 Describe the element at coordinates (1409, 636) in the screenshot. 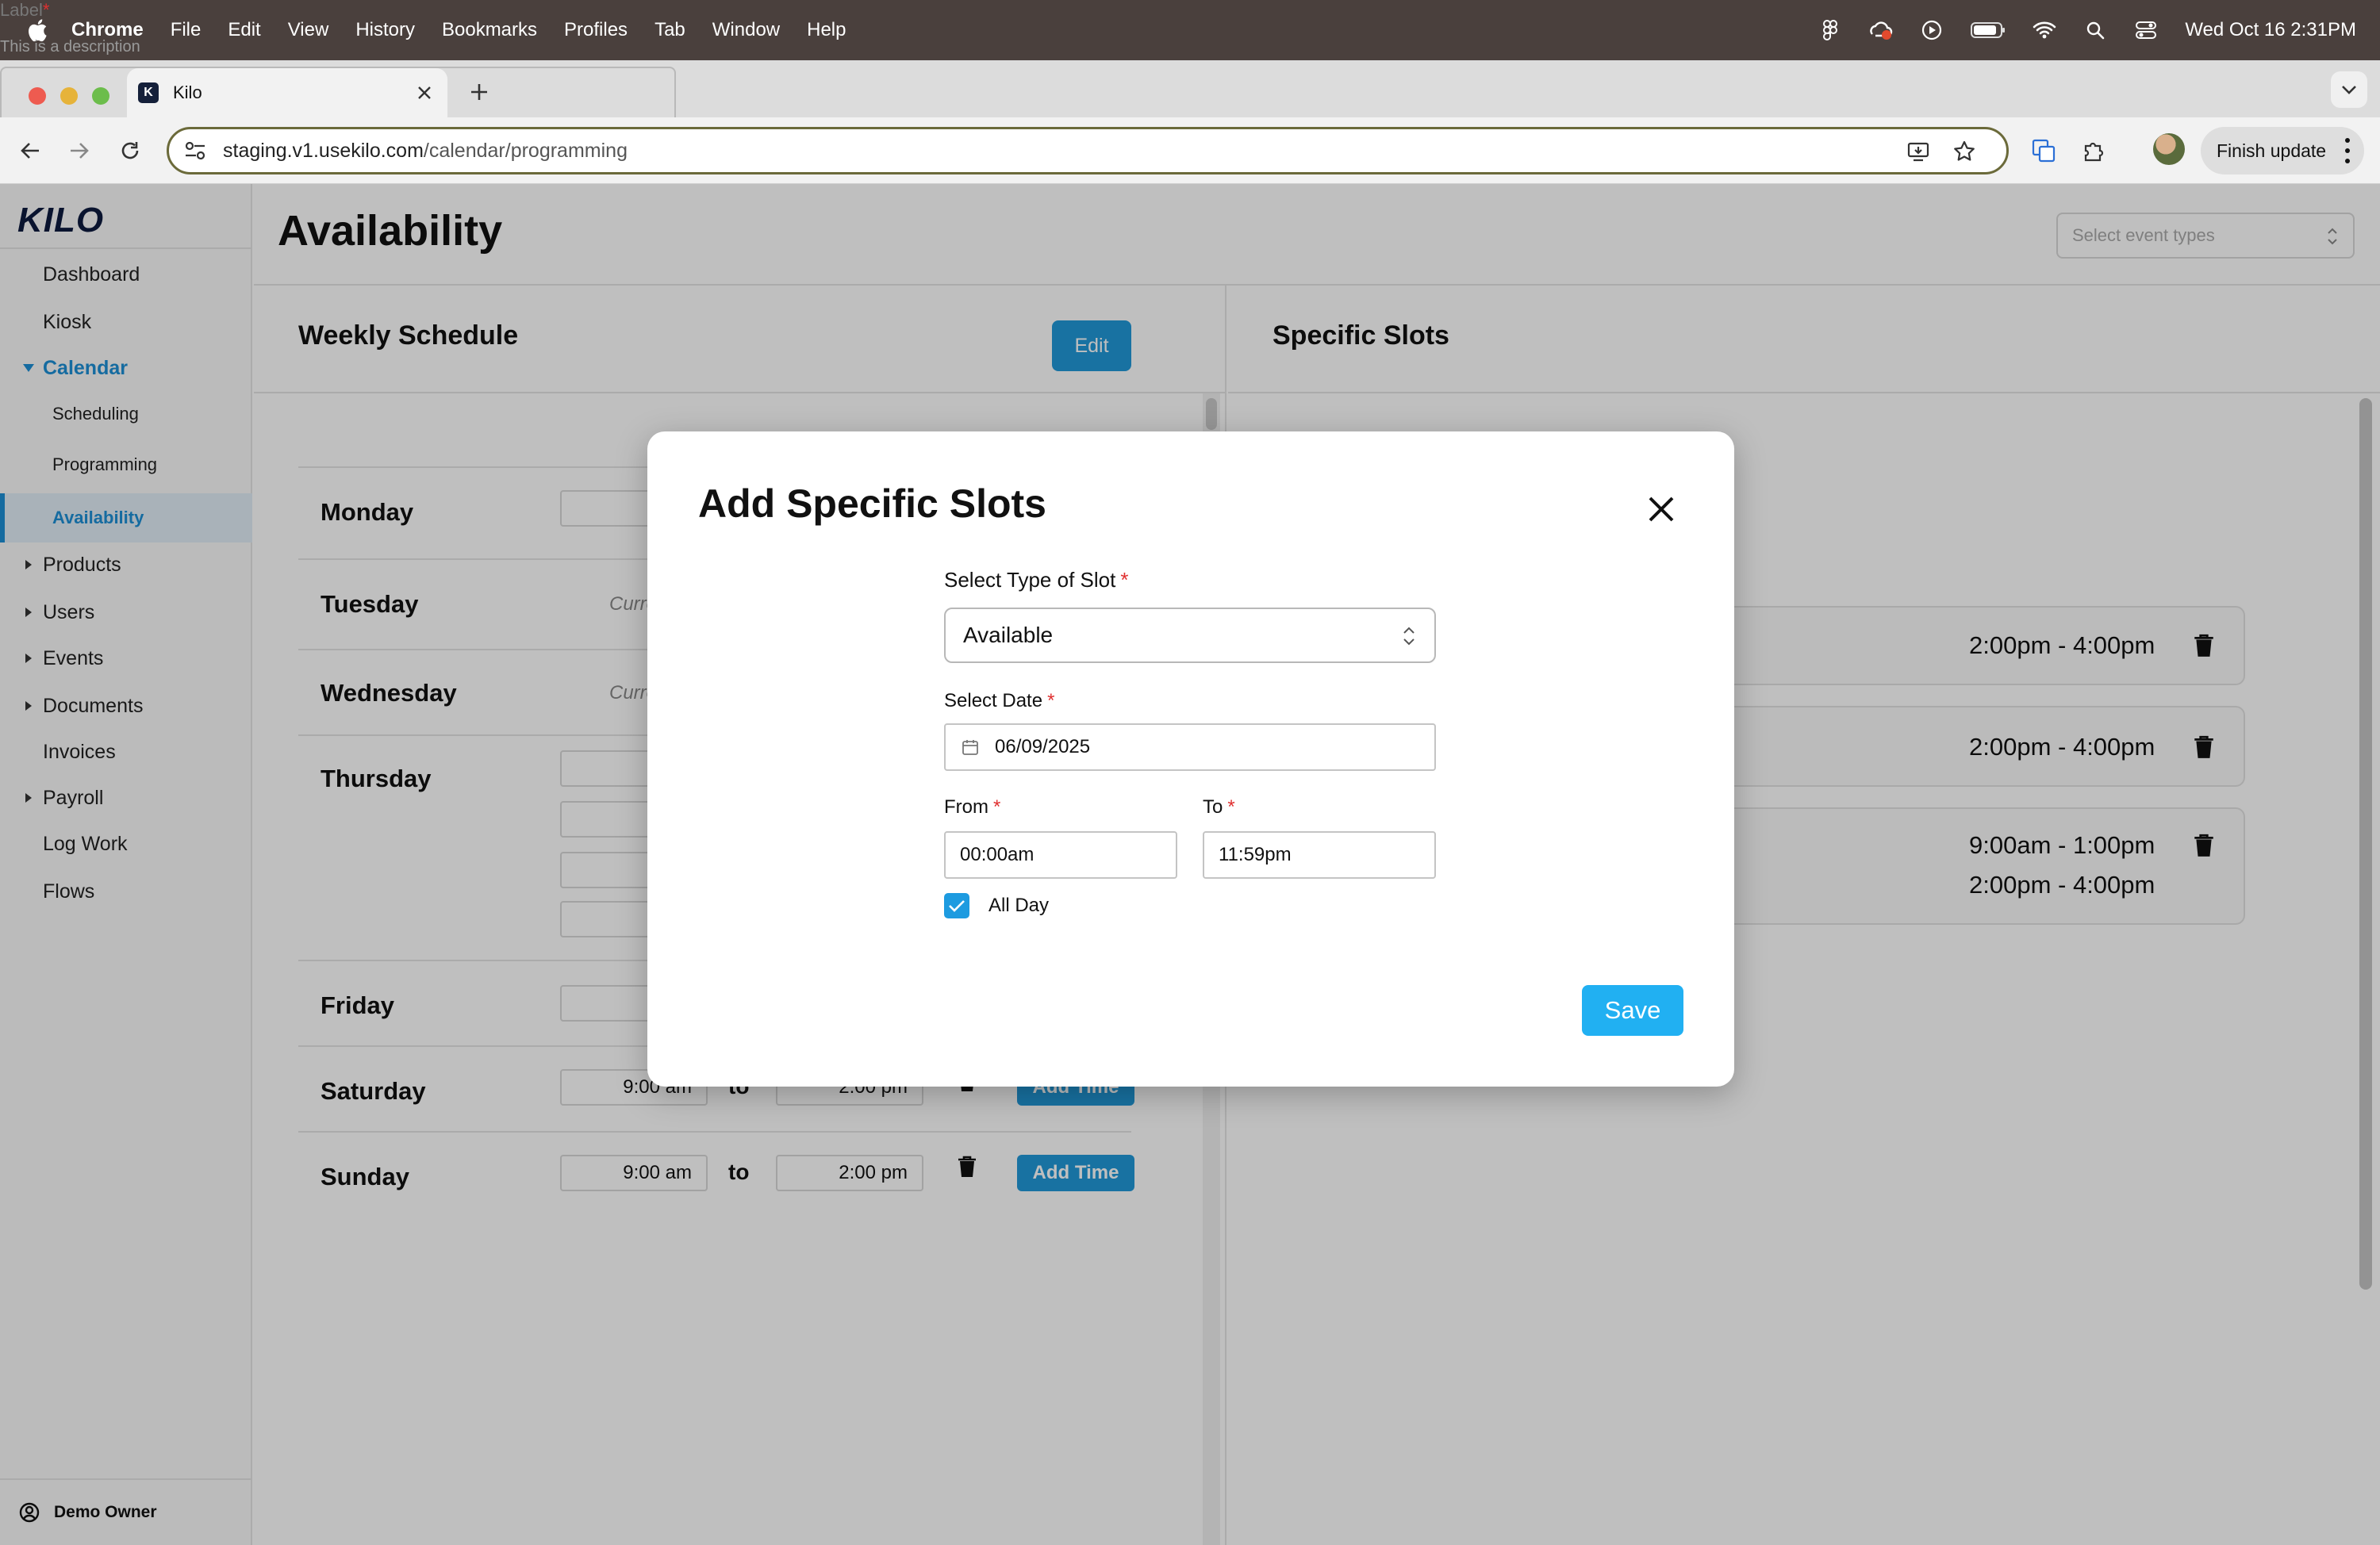

I see `chevron-up-down-icon` at that location.